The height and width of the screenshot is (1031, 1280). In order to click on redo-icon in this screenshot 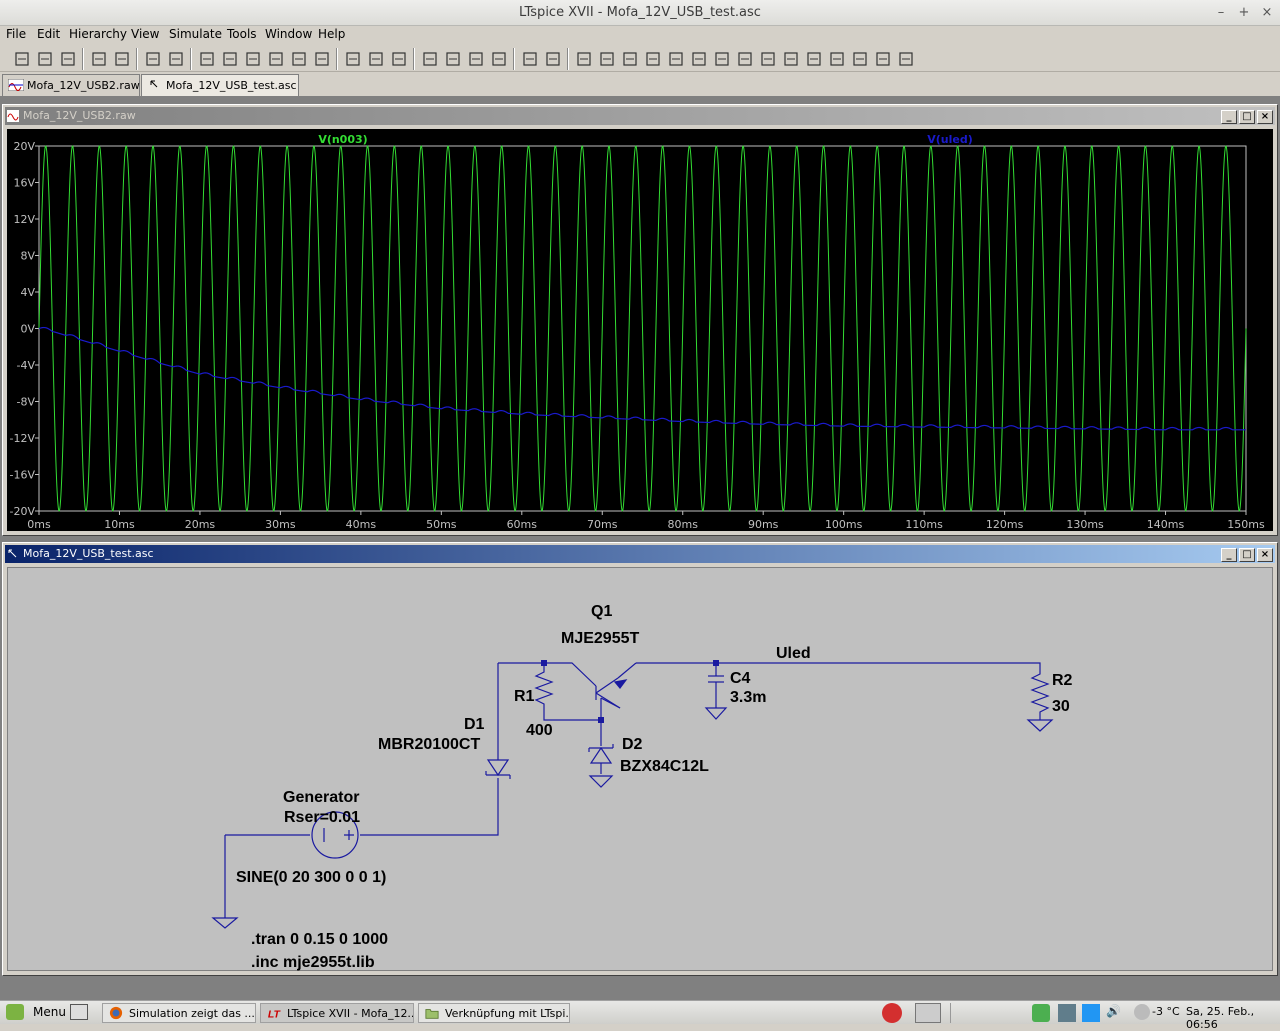, I will do `click(814, 59)`.